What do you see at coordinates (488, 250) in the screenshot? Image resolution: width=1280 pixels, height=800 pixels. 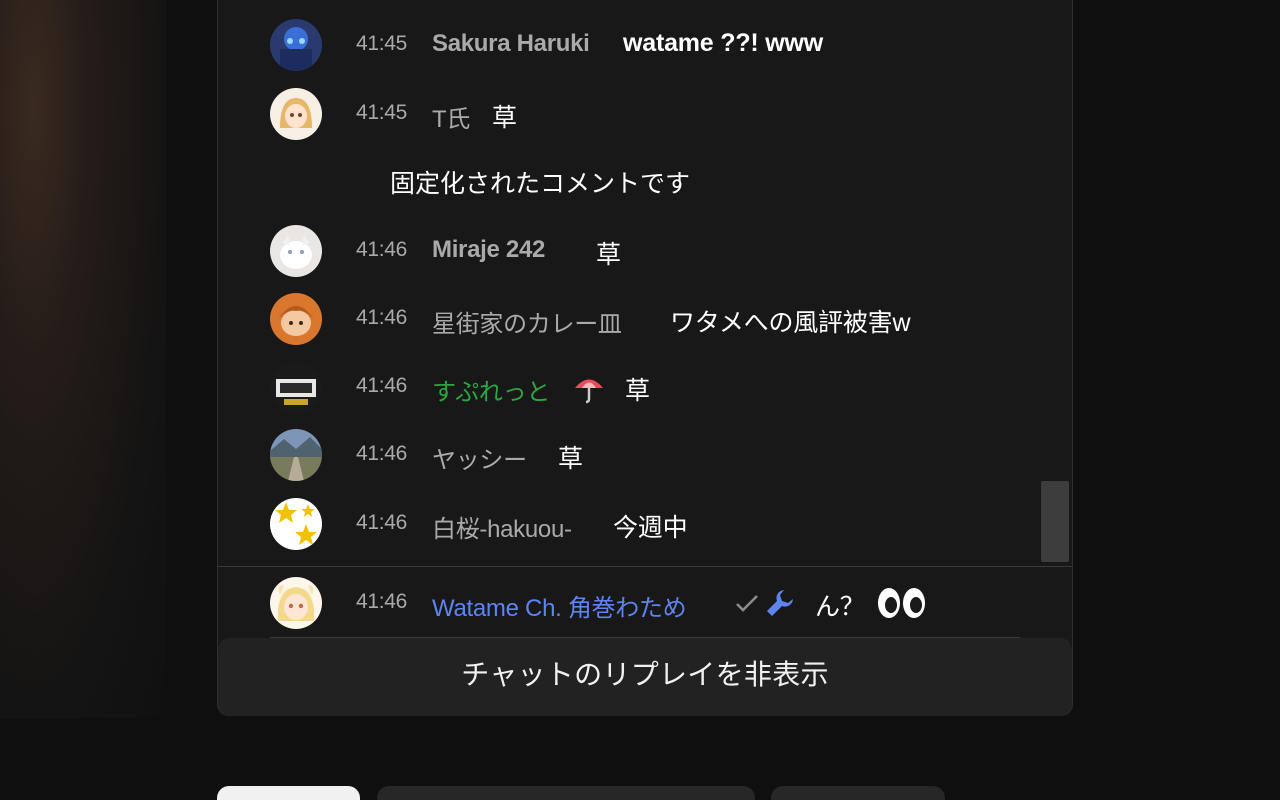 I see `message-author: Miraje 242` at bounding box center [488, 250].